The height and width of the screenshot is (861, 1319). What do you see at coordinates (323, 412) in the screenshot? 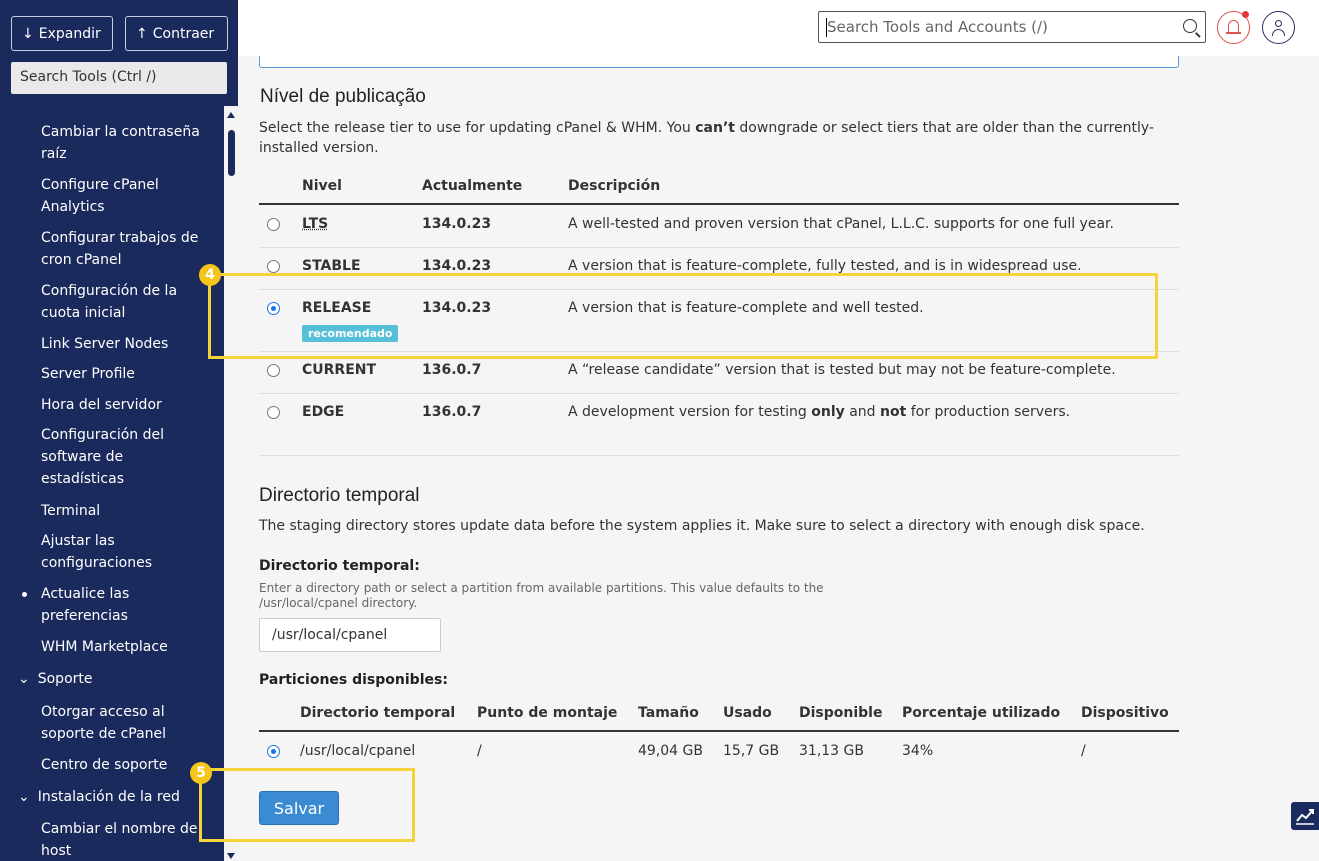
I see `tier-name: EDGE` at bounding box center [323, 412].